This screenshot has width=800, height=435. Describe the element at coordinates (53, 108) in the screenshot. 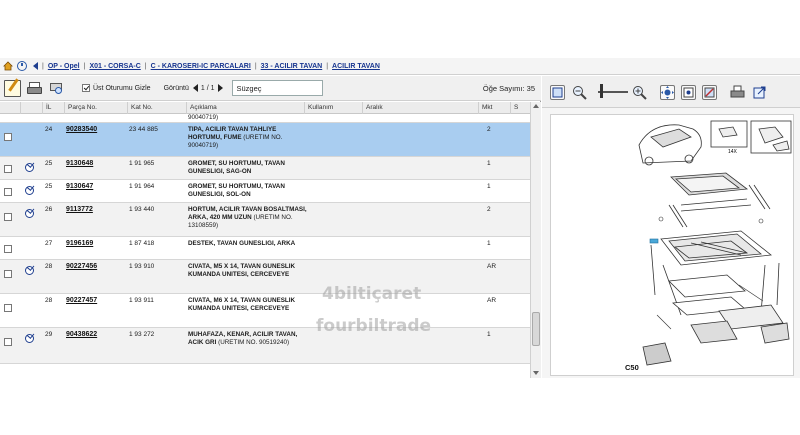

I see `header-il: İL` at that location.